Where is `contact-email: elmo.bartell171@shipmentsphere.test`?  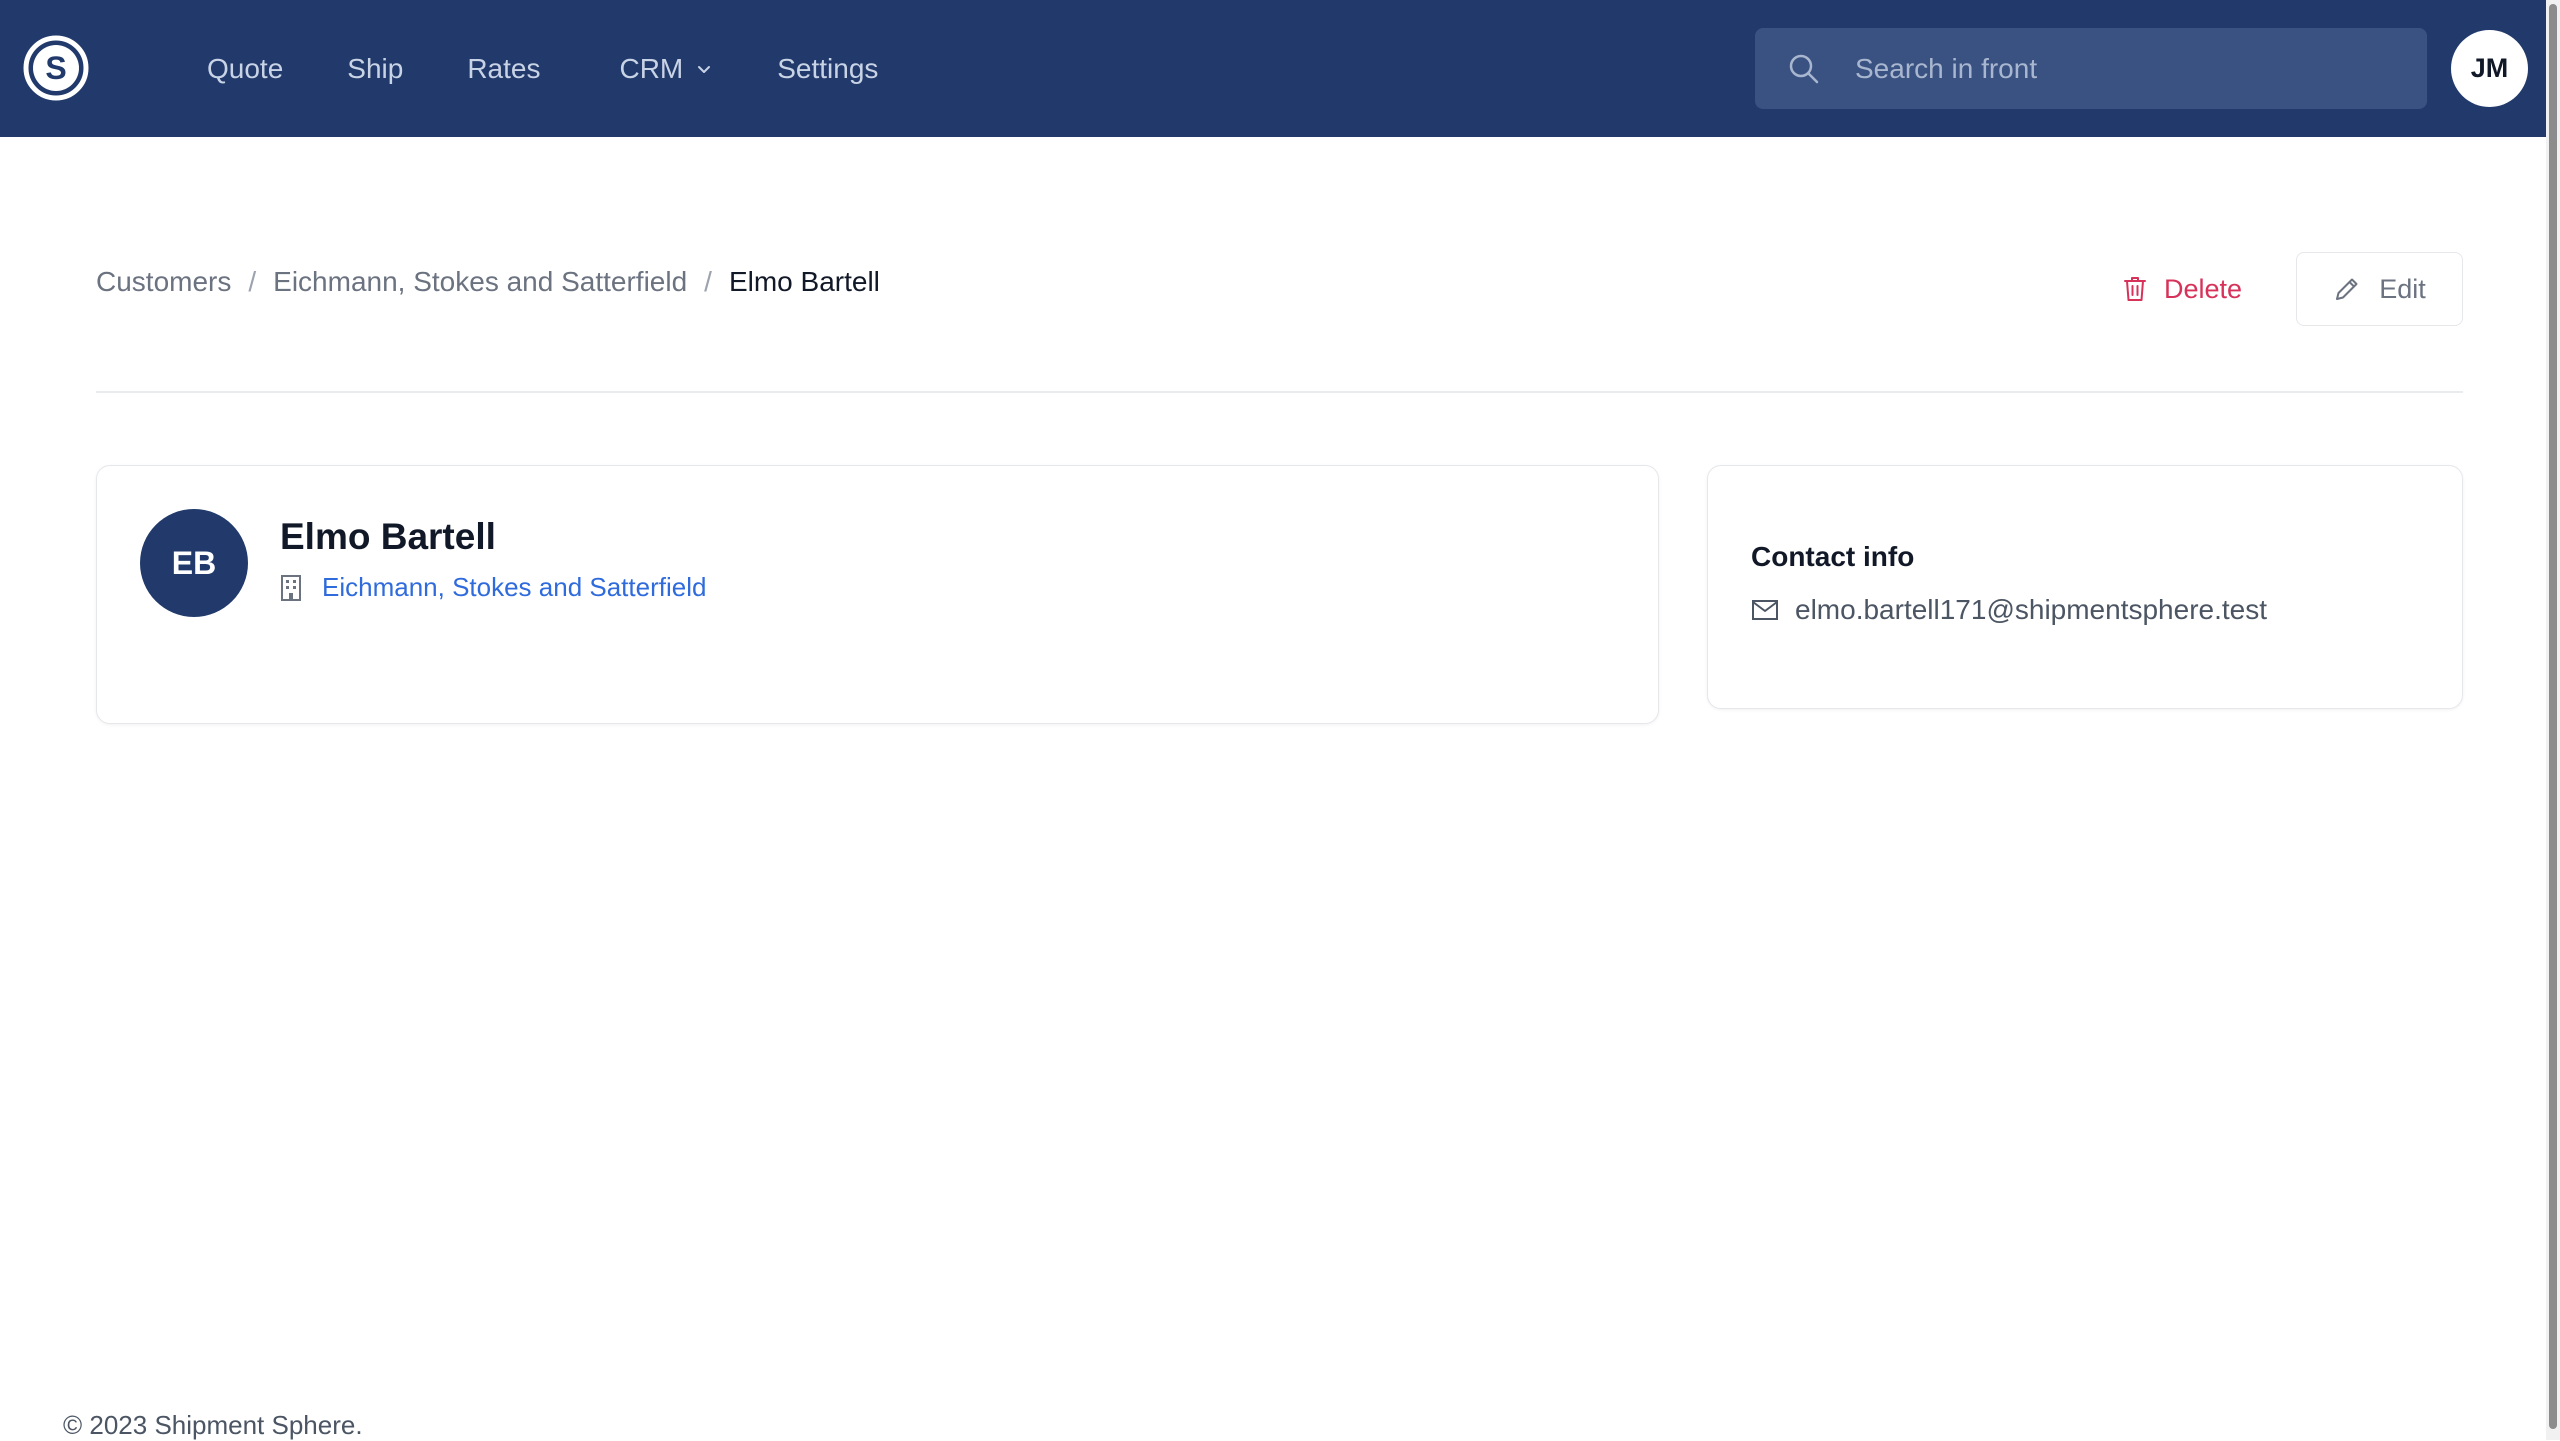
contact-email: elmo.bartell171@shipmentsphere.test is located at coordinates (2009, 610).